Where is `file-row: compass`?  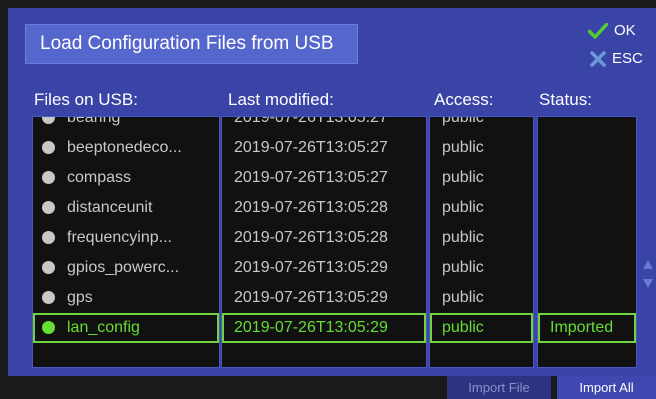
file-row: compass is located at coordinates (126, 178).